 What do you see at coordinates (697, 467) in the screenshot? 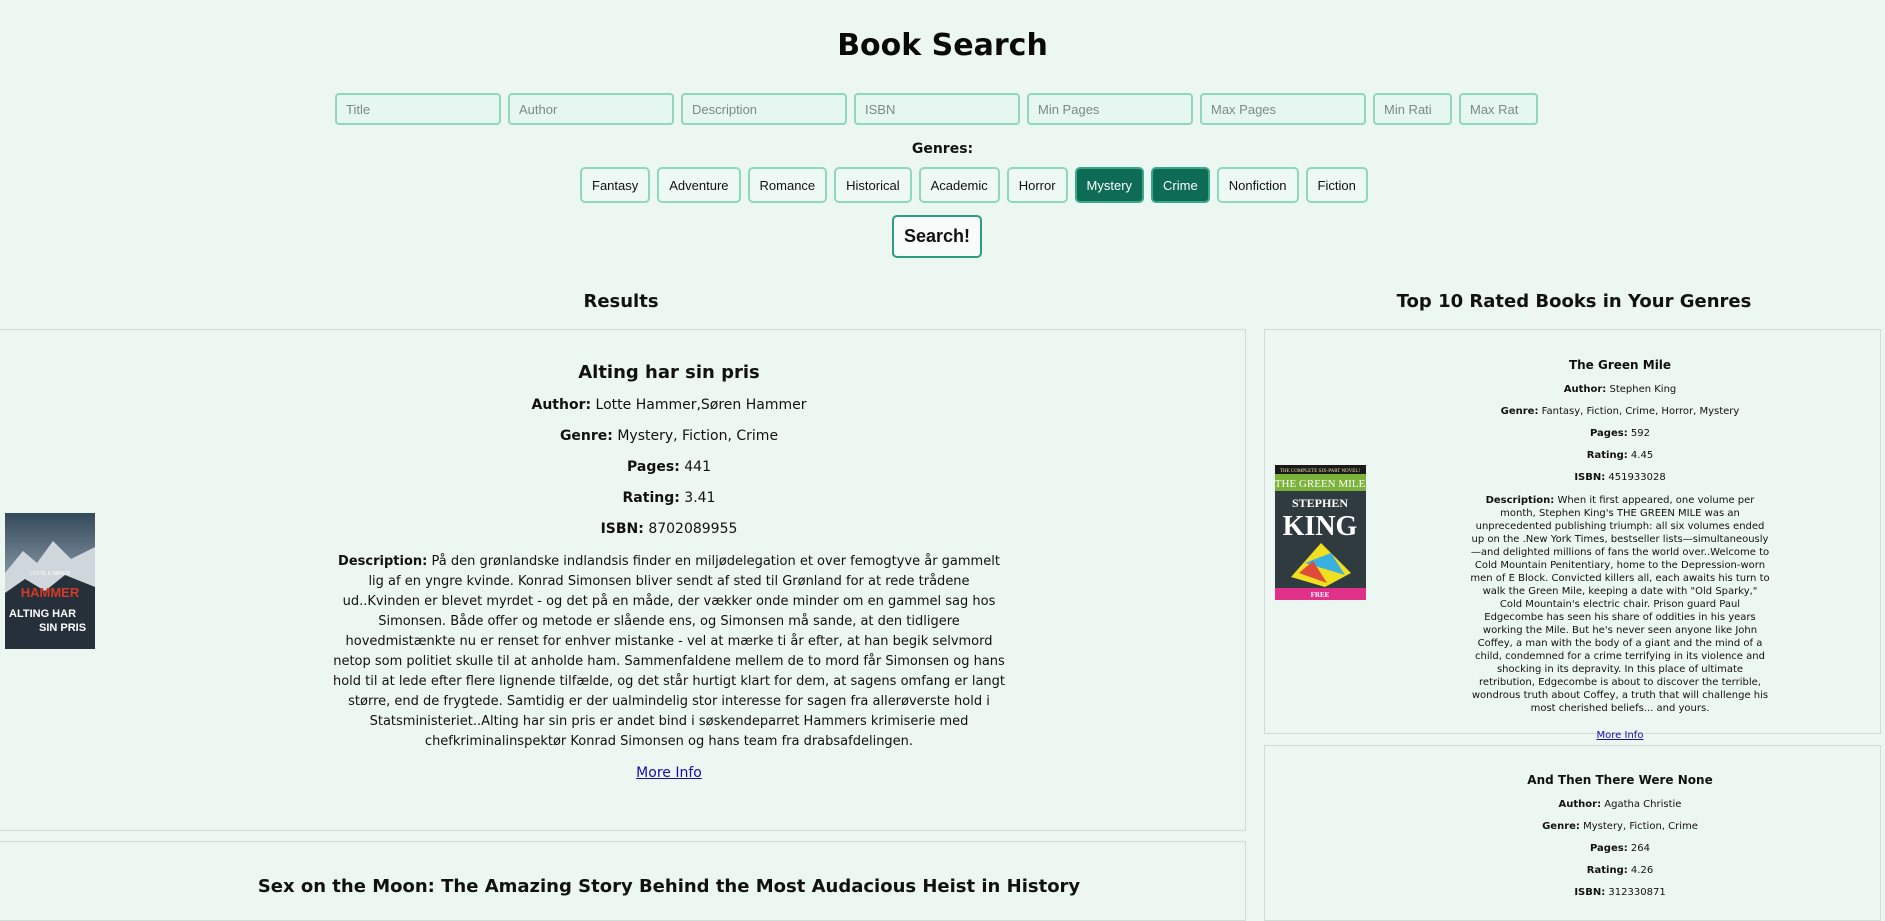
I see `pages-value: 441` at bounding box center [697, 467].